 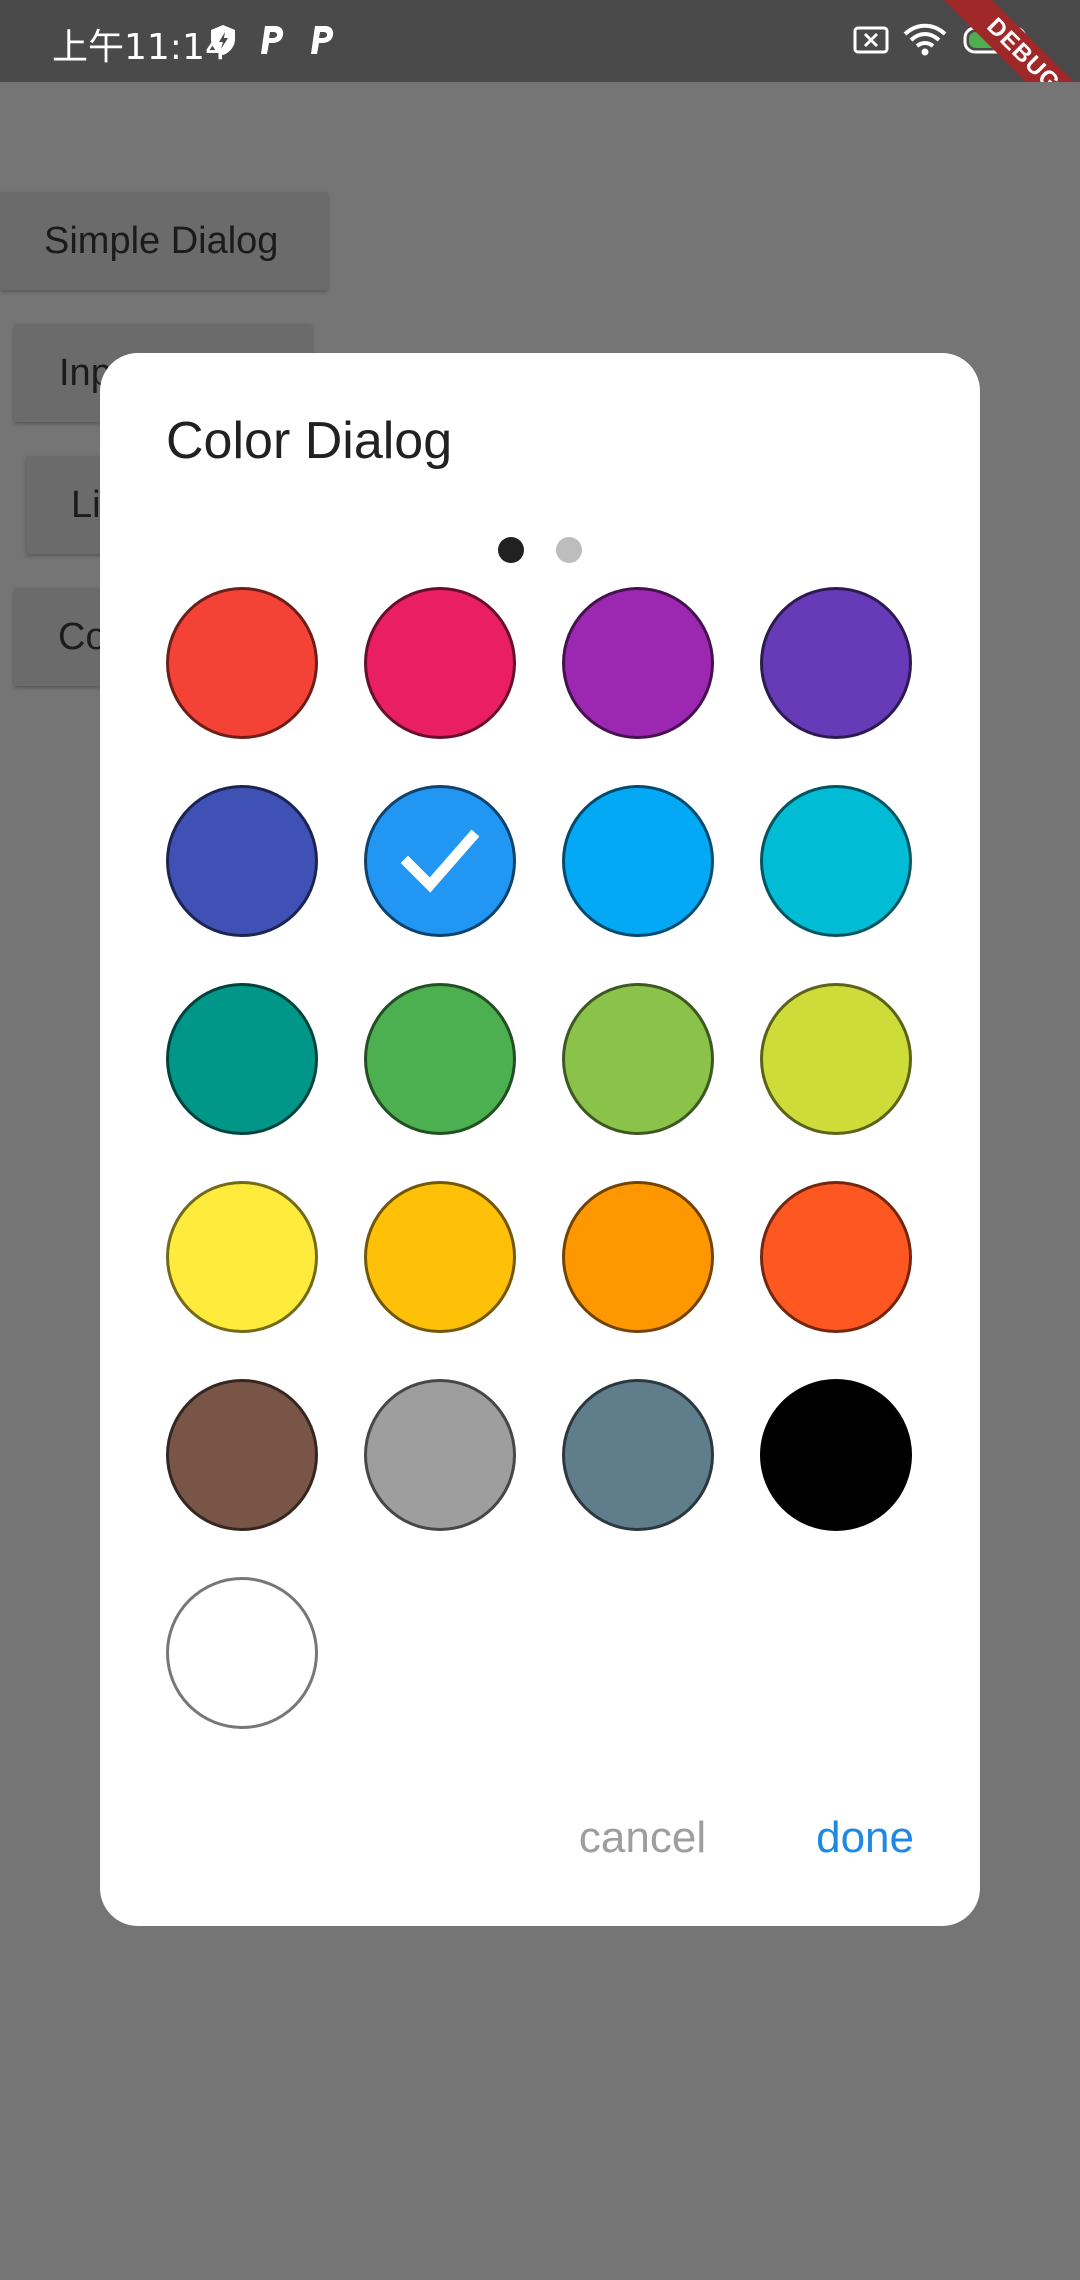 What do you see at coordinates (540, 78) in the screenshot?
I see `status-bar: 上午11:14 DEBUG` at bounding box center [540, 78].